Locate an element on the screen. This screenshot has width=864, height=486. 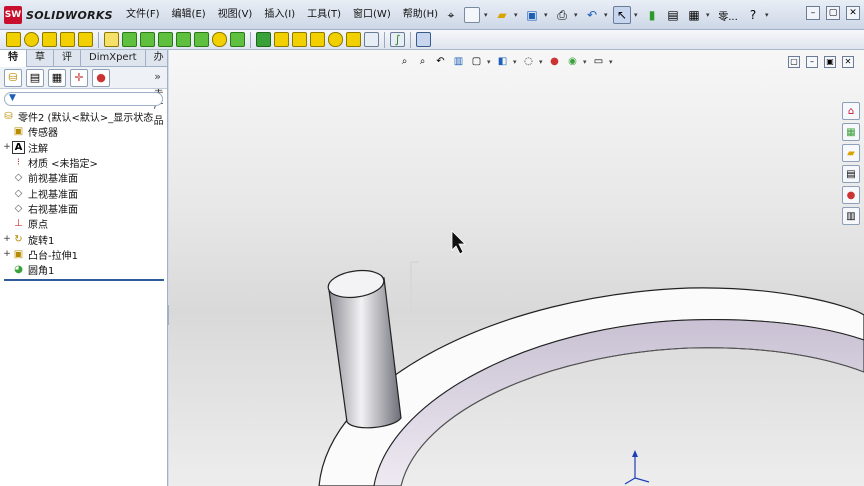
menu-file: 文件(F) is located at coordinates (143, 15).